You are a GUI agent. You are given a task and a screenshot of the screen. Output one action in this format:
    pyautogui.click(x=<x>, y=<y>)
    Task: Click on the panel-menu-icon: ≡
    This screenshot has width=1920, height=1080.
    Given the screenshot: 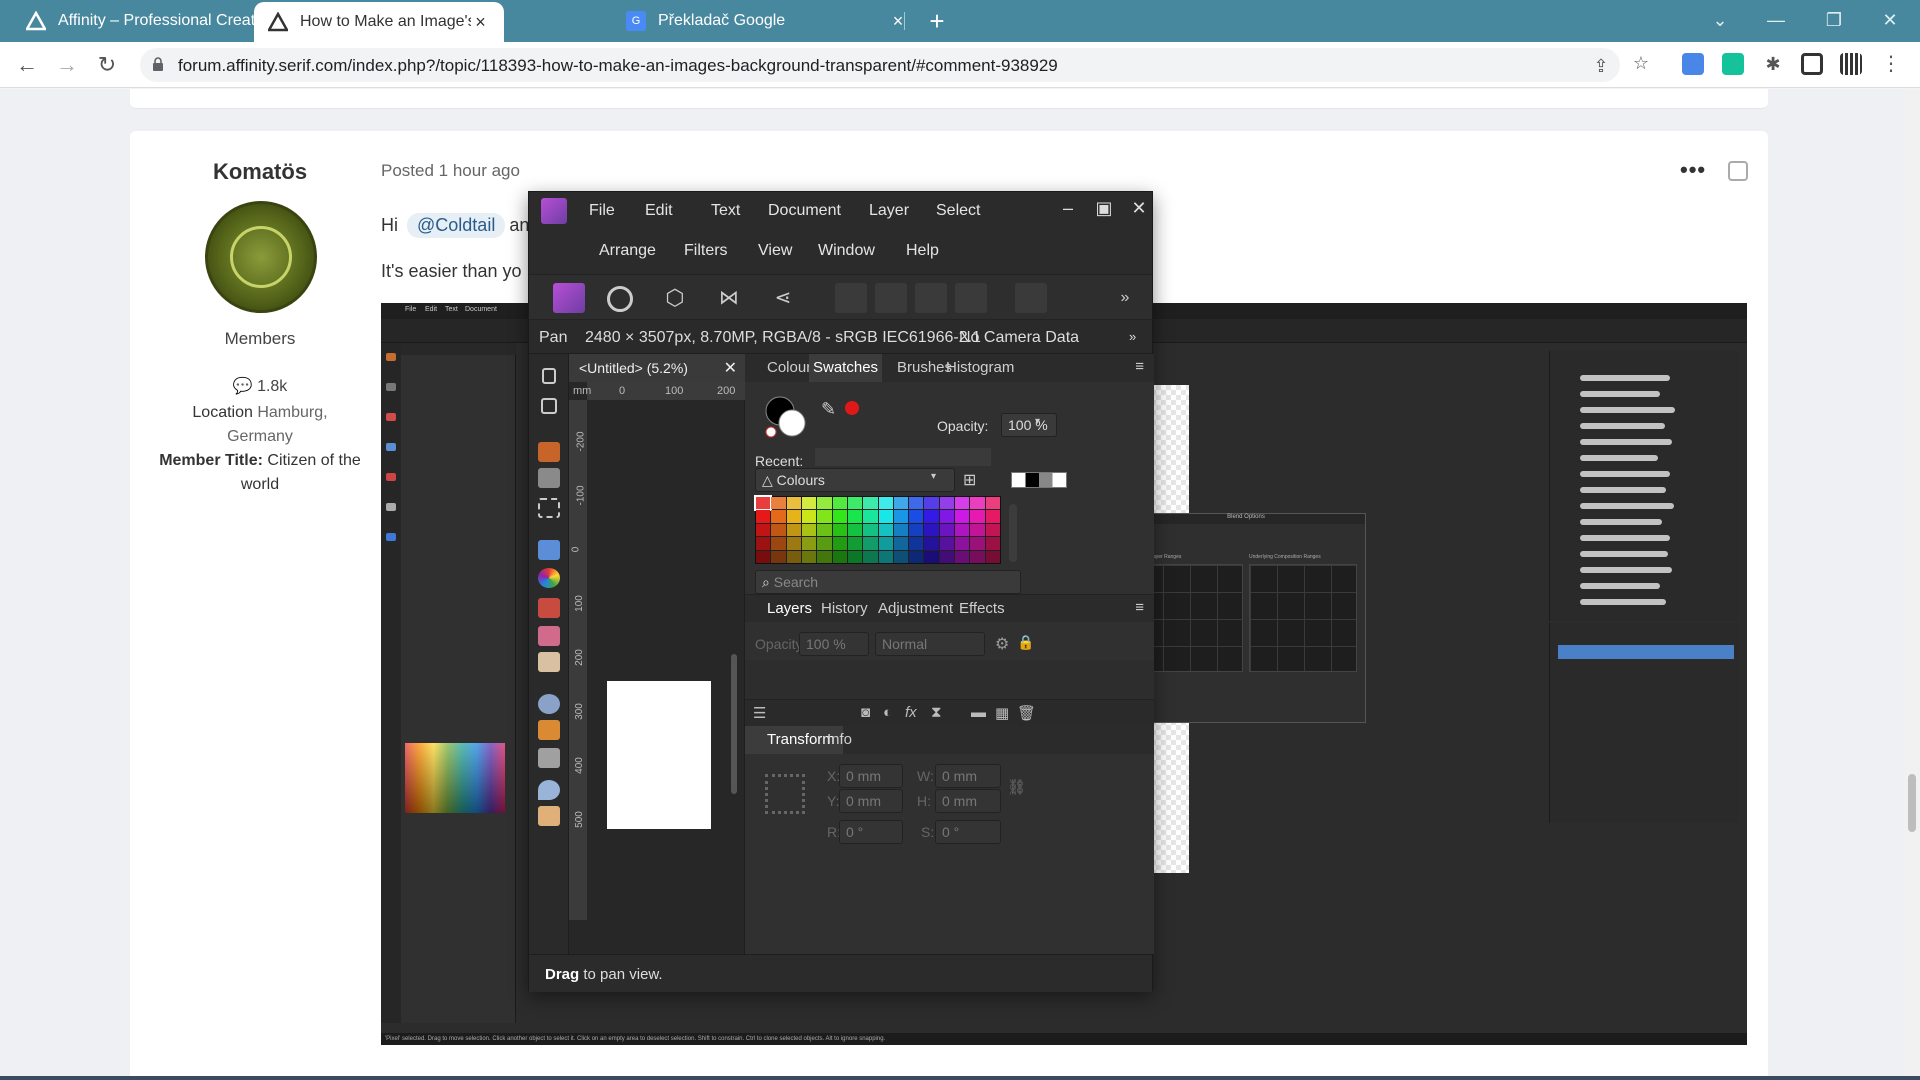 What is the action you would take?
    pyautogui.click(x=1139, y=366)
    